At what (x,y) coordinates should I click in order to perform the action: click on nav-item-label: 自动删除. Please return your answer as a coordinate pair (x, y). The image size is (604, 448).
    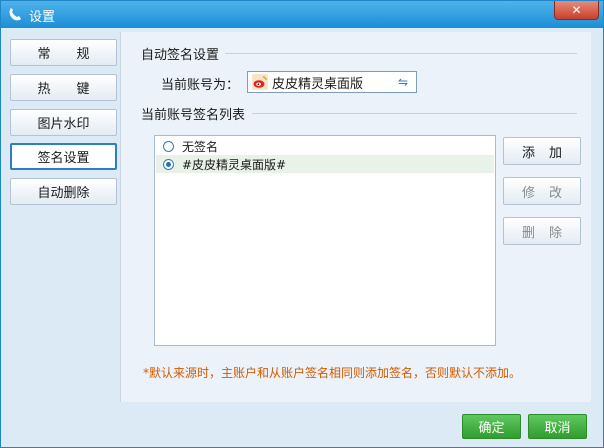
    Looking at the image, I should click on (63, 193).